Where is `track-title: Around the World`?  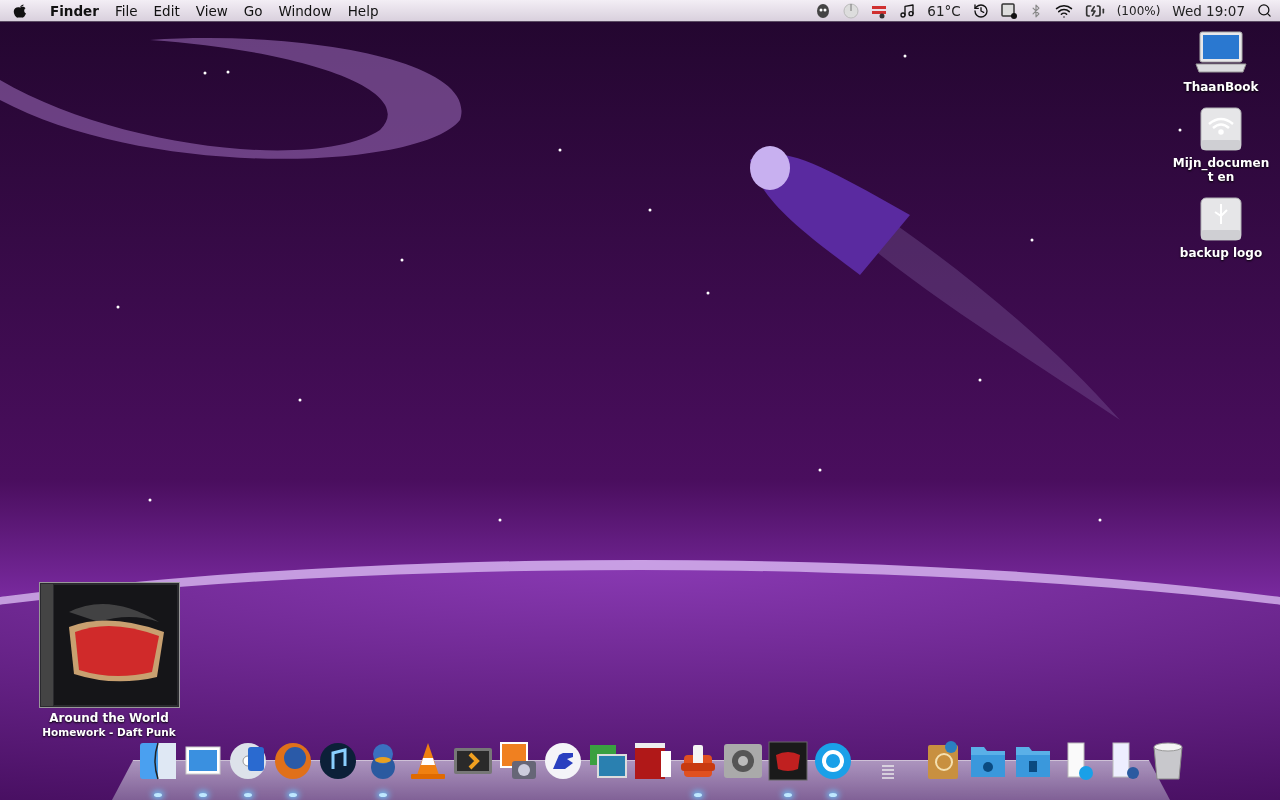
track-title: Around the World is located at coordinates (109, 718).